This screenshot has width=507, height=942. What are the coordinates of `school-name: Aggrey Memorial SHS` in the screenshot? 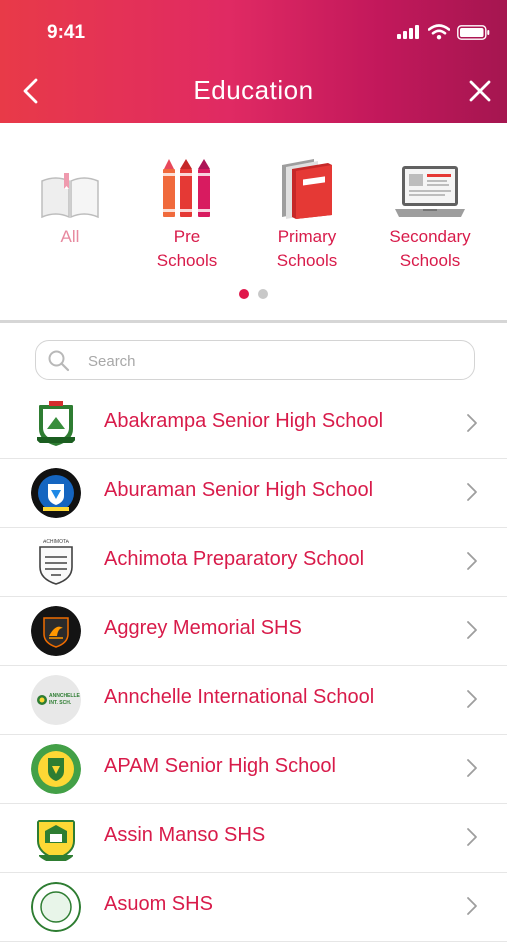 It's located at (203, 628).